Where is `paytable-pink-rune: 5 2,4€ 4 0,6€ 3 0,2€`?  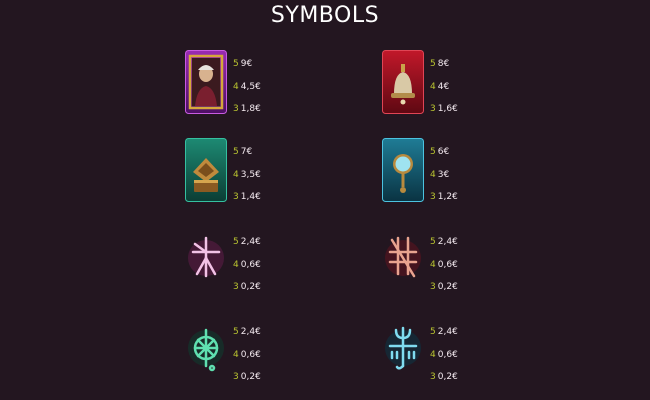 paytable-pink-rune: 5 2,4€ 4 0,6€ 3 0,2€ is located at coordinates (247, 265).